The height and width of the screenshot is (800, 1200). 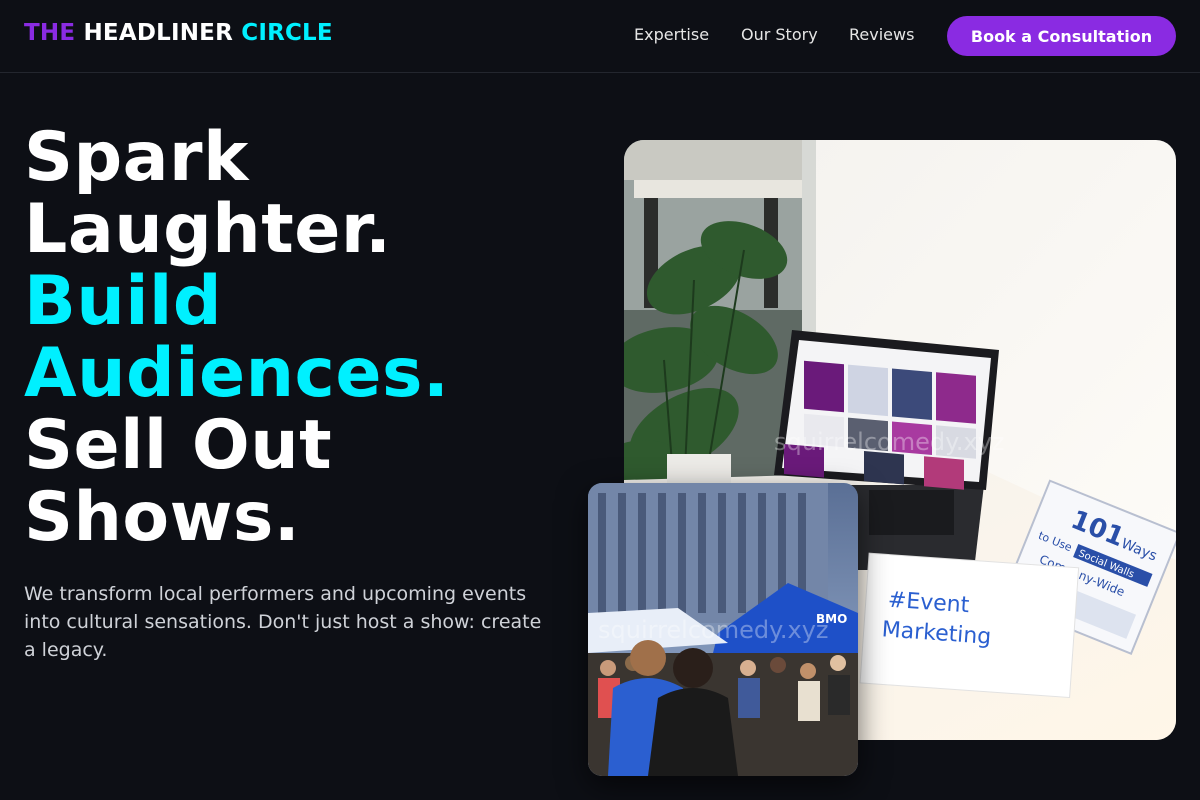 I want to click on logo-word-headliner: HEADLINER, so click(x=158, y=33).